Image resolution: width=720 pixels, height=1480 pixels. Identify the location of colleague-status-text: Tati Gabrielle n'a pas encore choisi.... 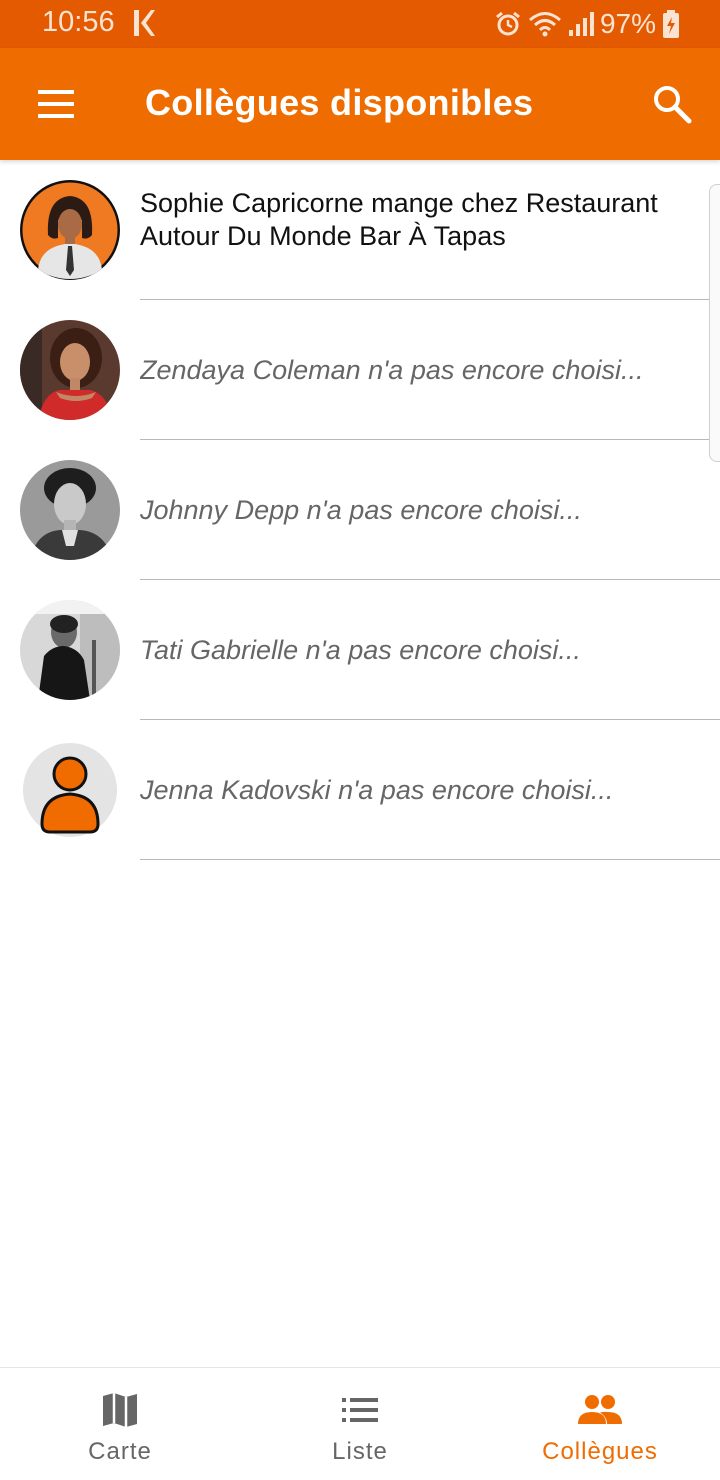
(360, 649).